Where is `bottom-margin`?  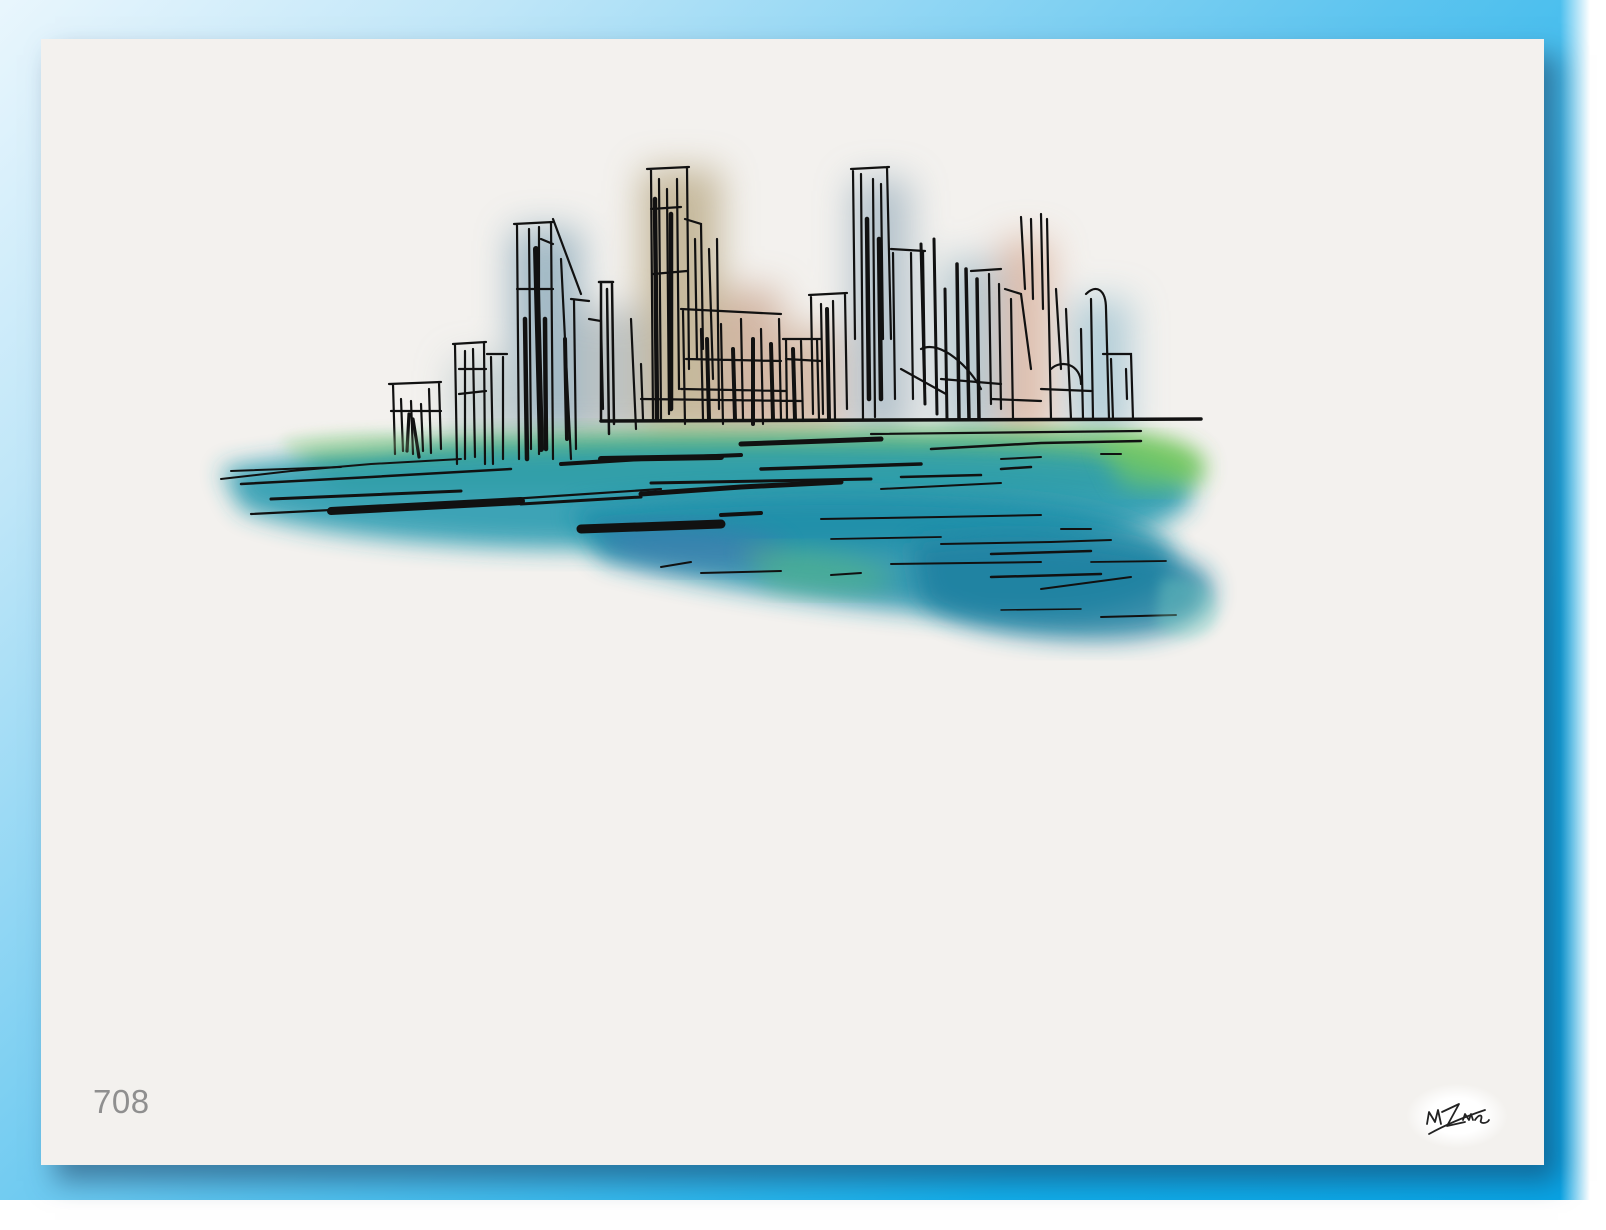
bottom-margin is located at coordinates (803, 1215).